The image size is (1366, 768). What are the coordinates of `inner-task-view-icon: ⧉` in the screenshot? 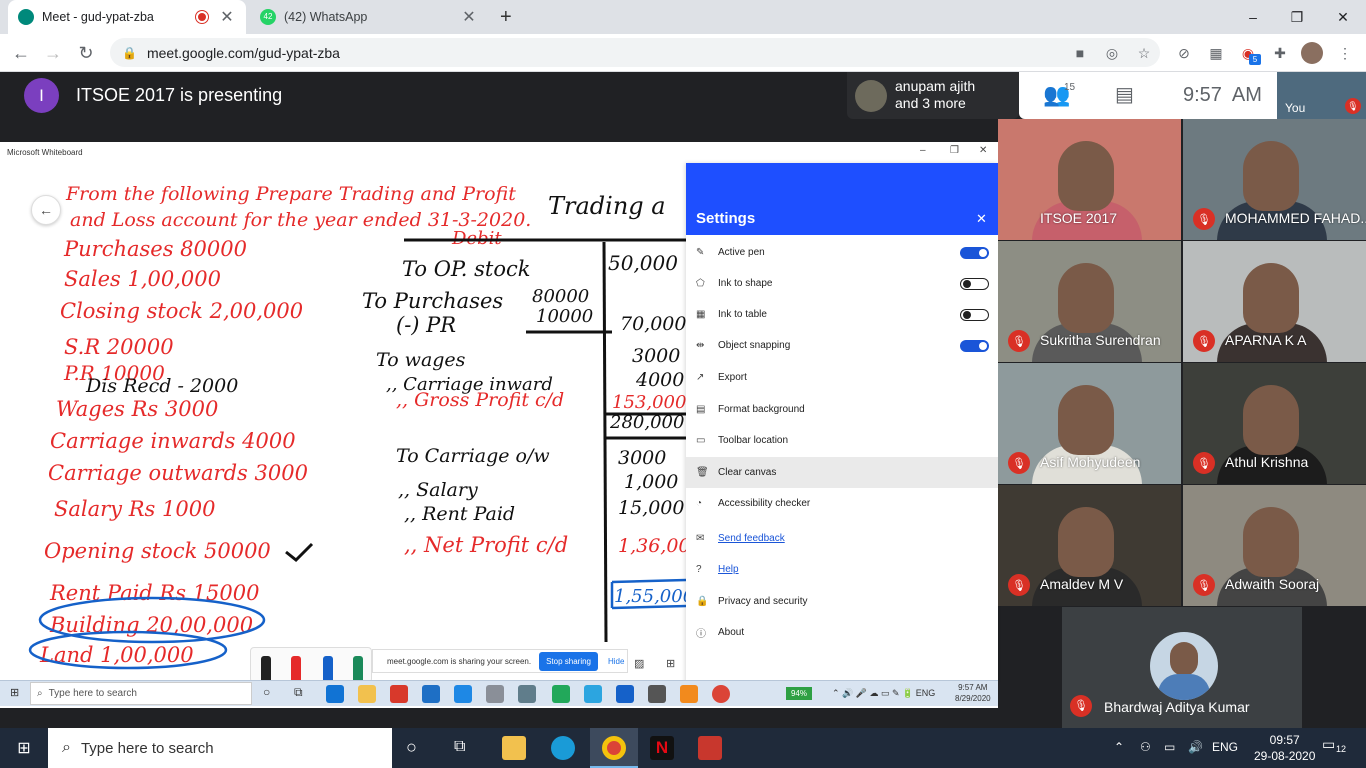 It's located at (298, 692).